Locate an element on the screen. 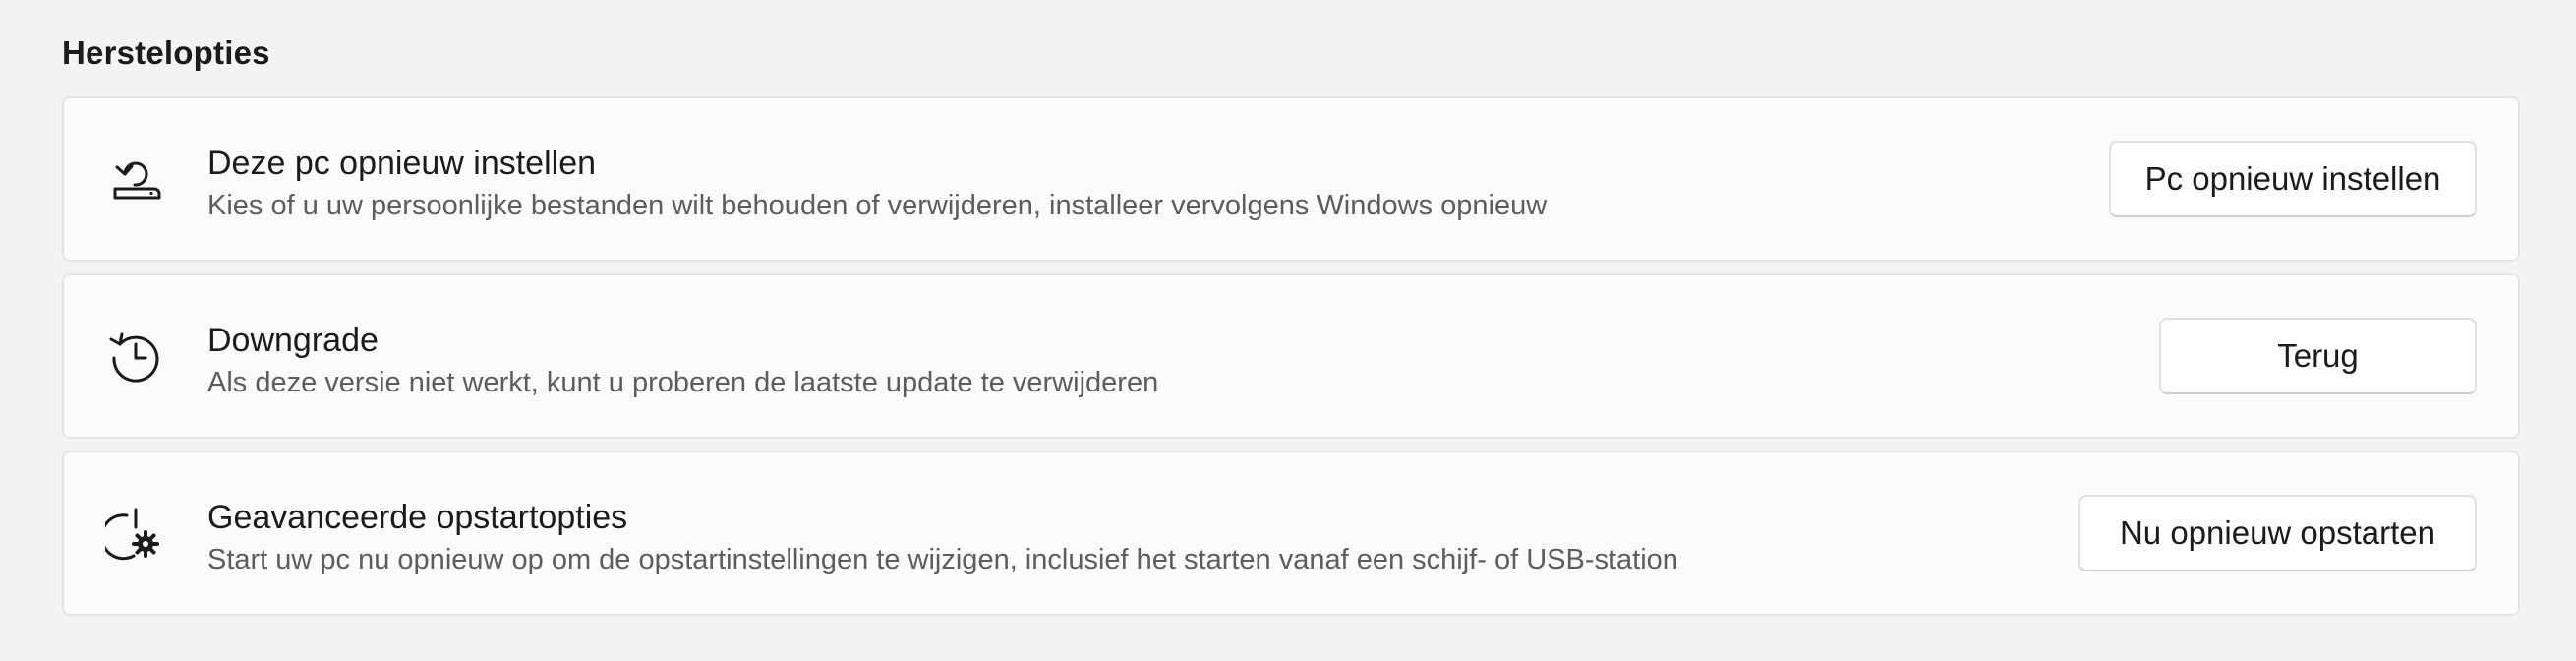  history-icon is located at coordinates (135, 356).